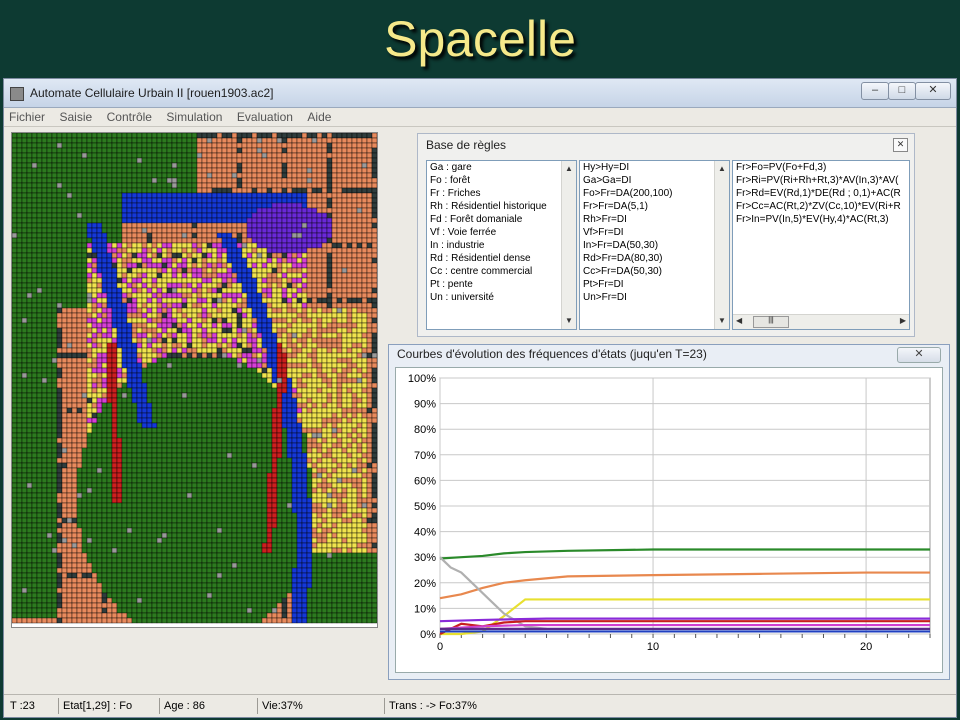 The image size is (960, 720). I want to click on menu-saisie: Saisie, so click(75, 116).